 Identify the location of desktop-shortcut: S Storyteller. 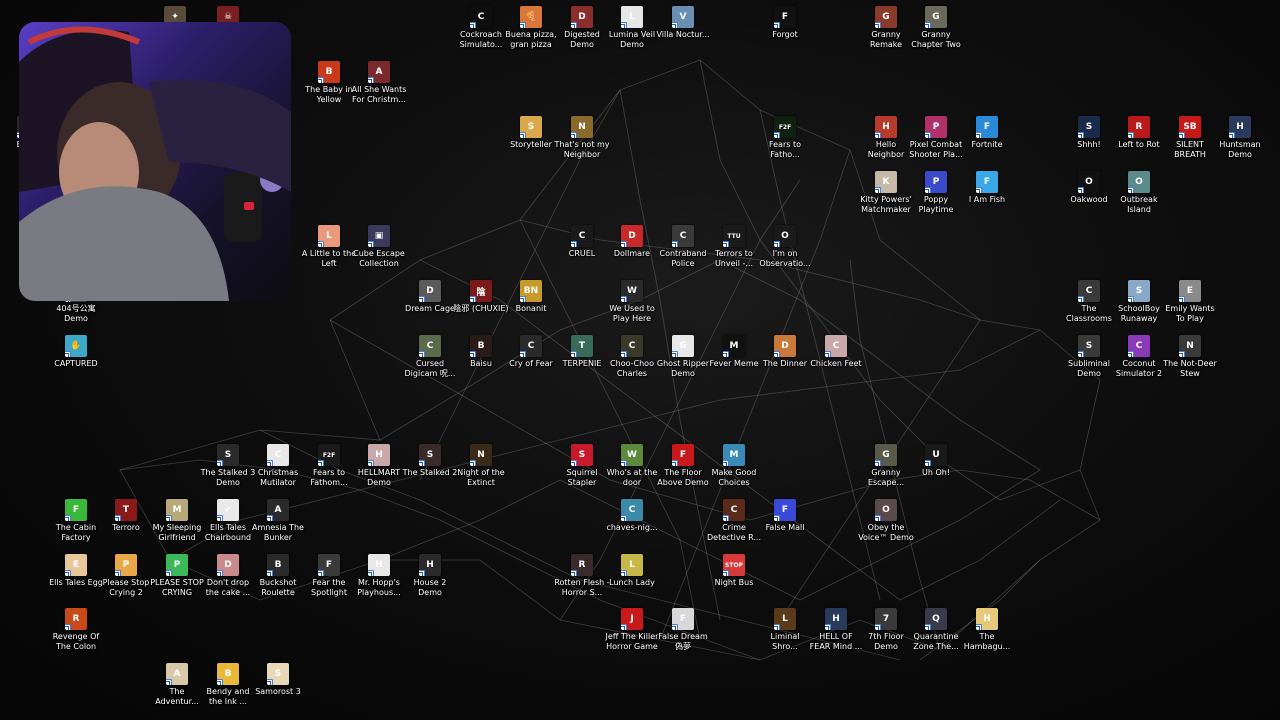
(531, 141).